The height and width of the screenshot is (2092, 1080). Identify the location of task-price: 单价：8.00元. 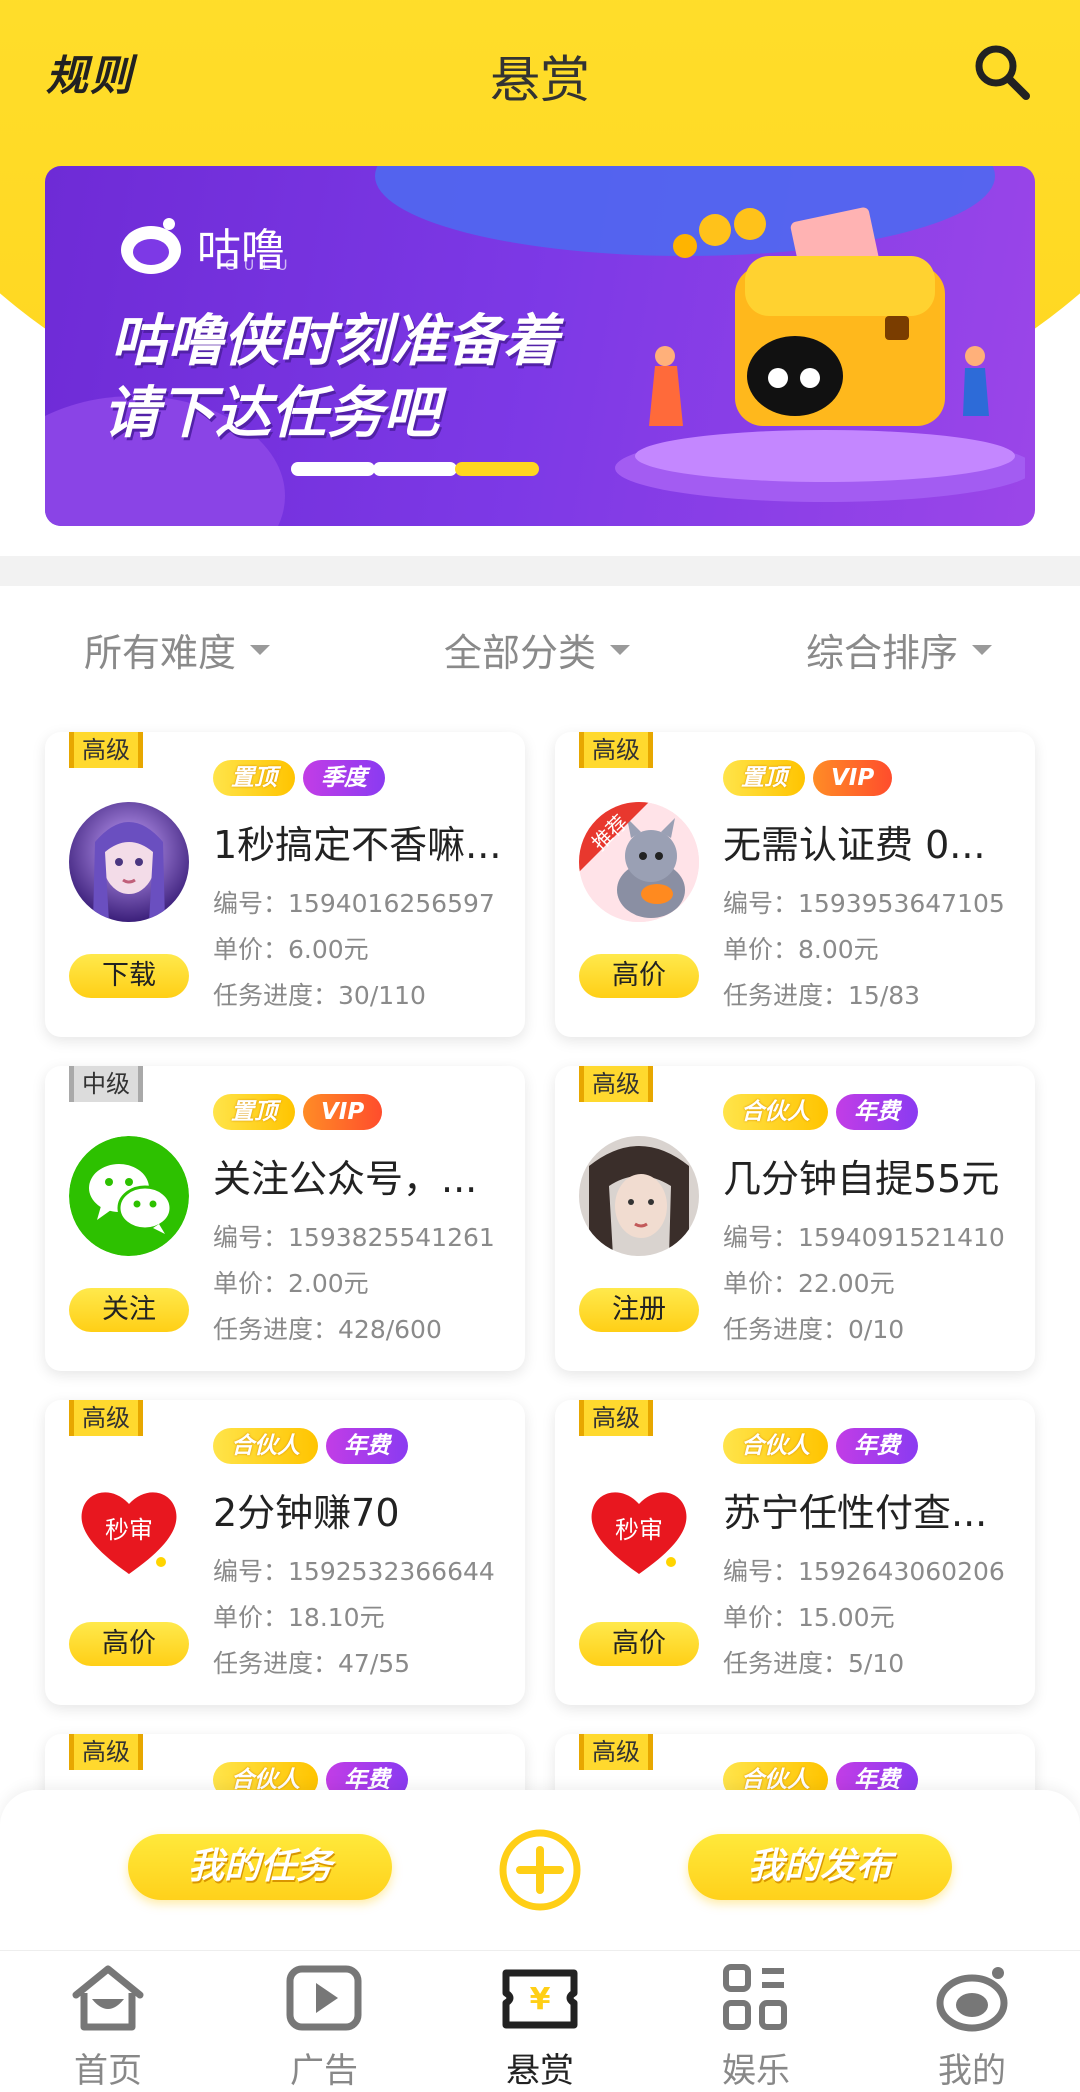
(801, 949).